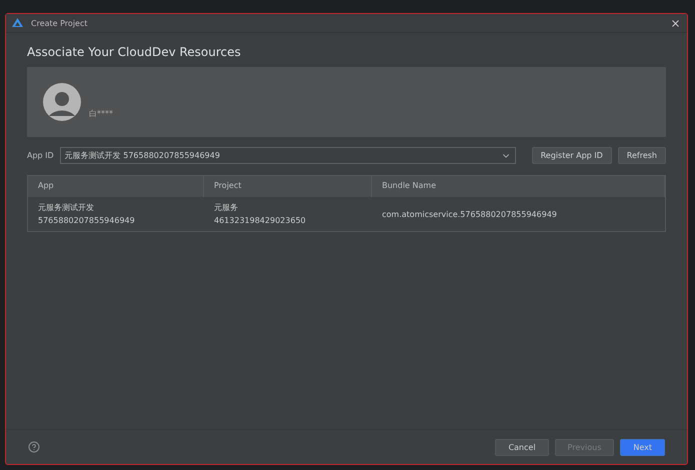 The image size is (695, 470). What do you see at coordinates (642, 447) in the screenshot?
I see `footer-button: Next` at bounding box center [642, 447].